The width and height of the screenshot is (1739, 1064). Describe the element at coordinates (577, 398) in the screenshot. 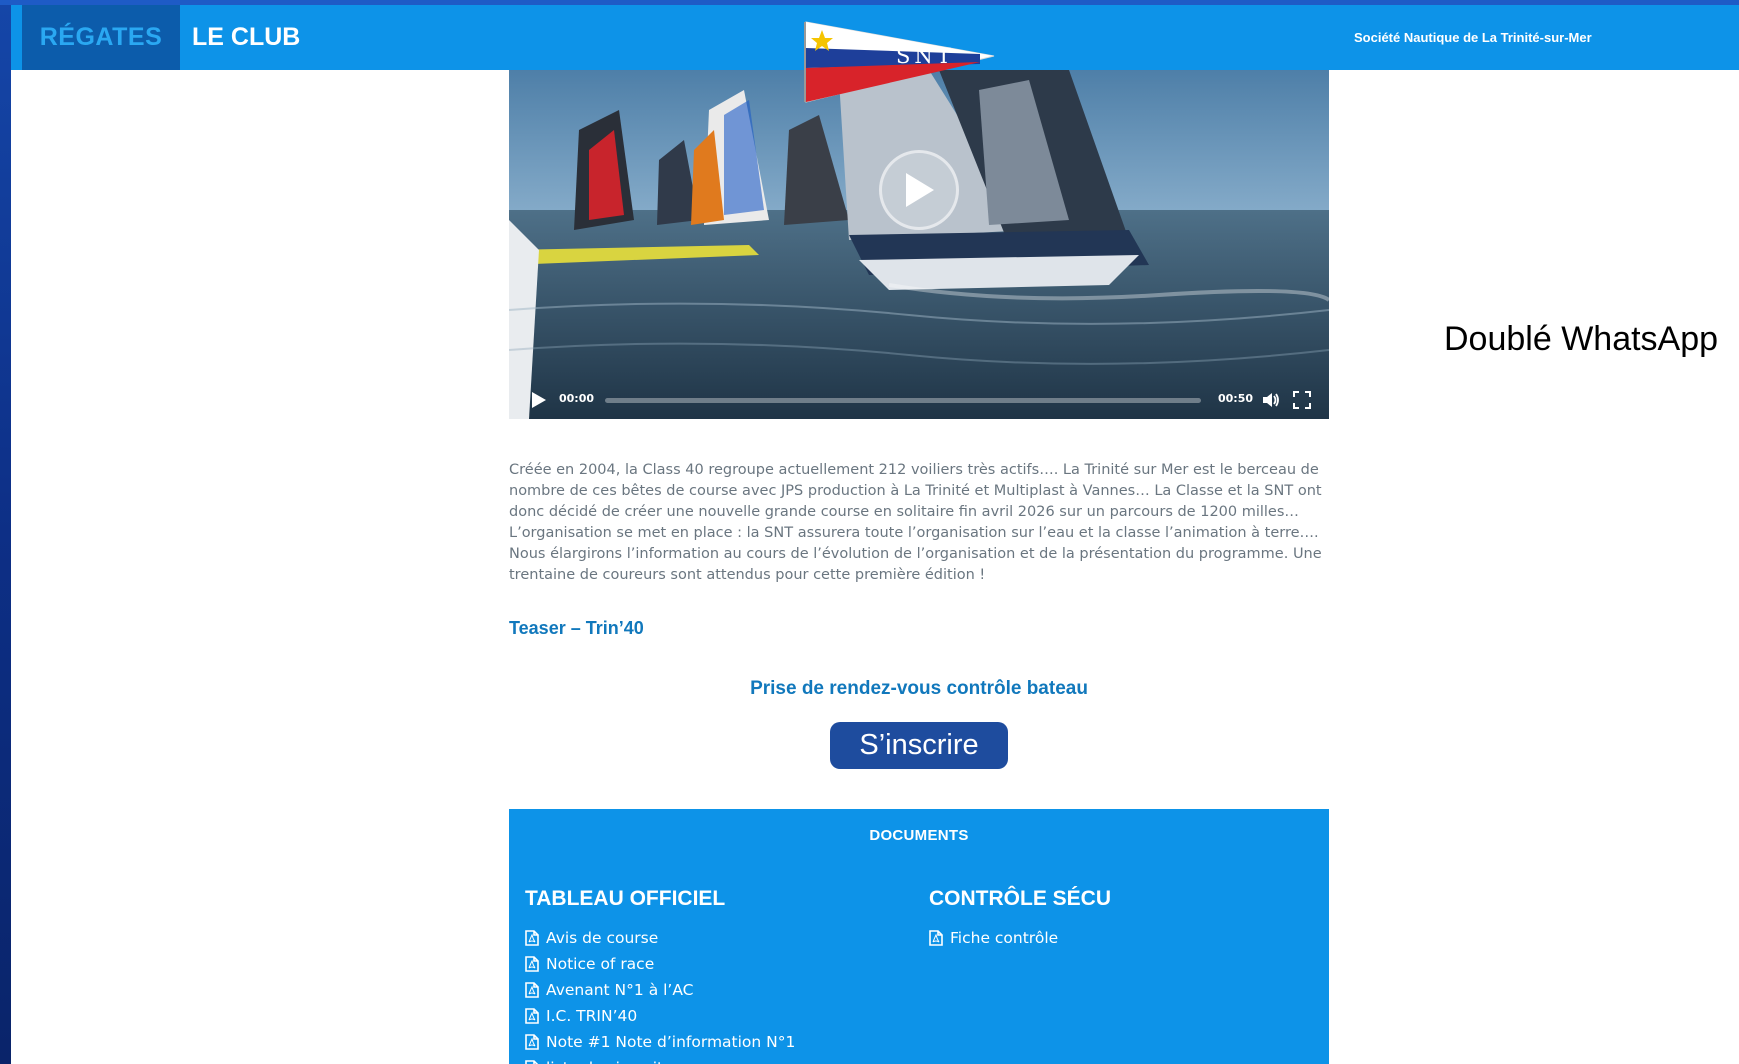

I see `current-time: 00:00` at that location.